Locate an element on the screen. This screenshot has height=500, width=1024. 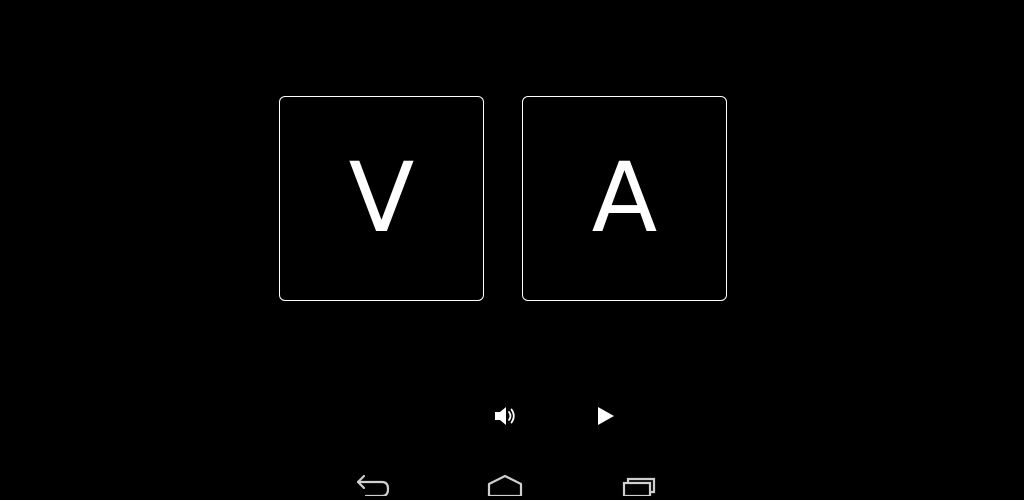
letter-tile-left: V is located at coordinates (381, 198).